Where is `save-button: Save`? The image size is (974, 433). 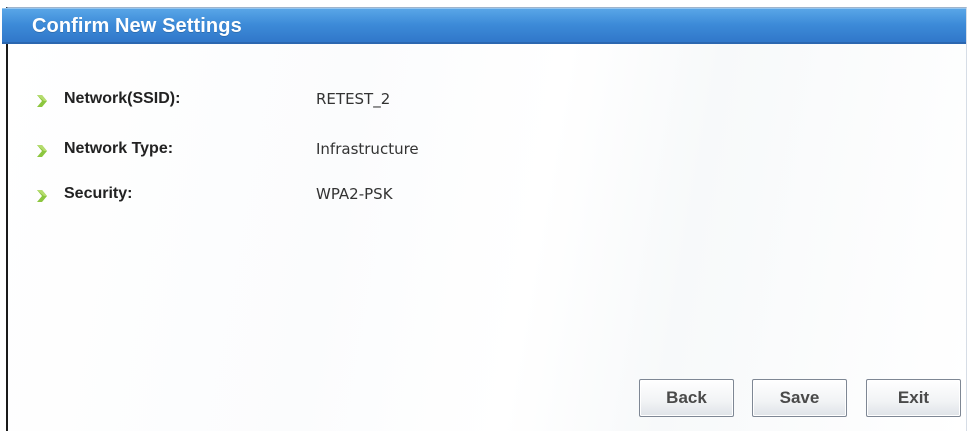 save-button: Save is located at coordinates (799, 398).